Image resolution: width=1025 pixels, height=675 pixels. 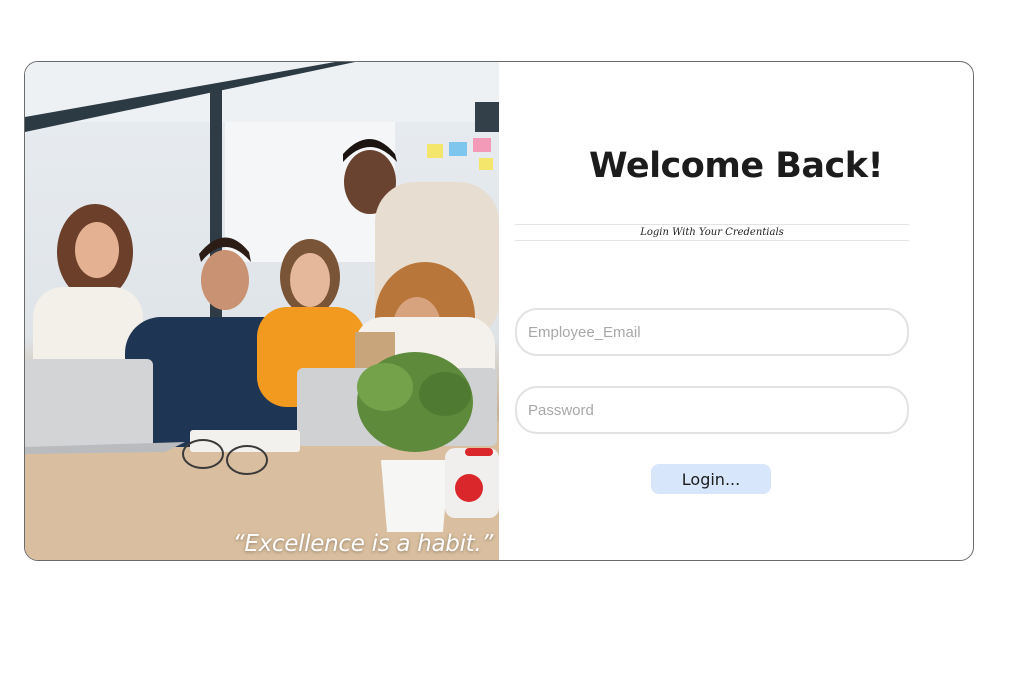 I want to click on page-title: Welcome Back!, so click(x=736, y=166).